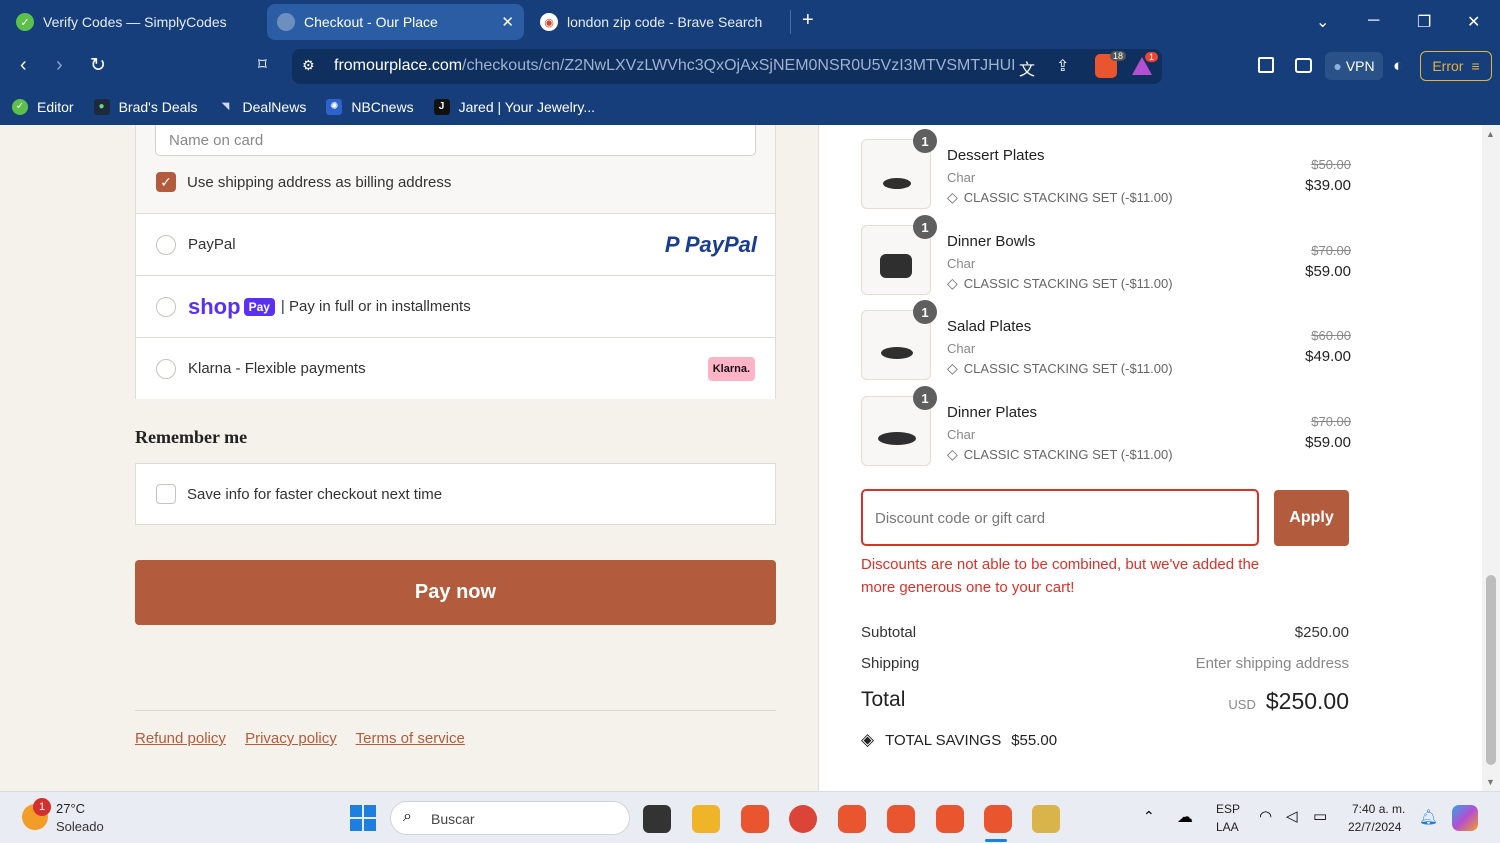 This screenshot has width=1500, height=843. Describe the element at coordinates (375, 306) in the screenshot. I see `shop-pay-label: | Pay in full or in installments` at that location.